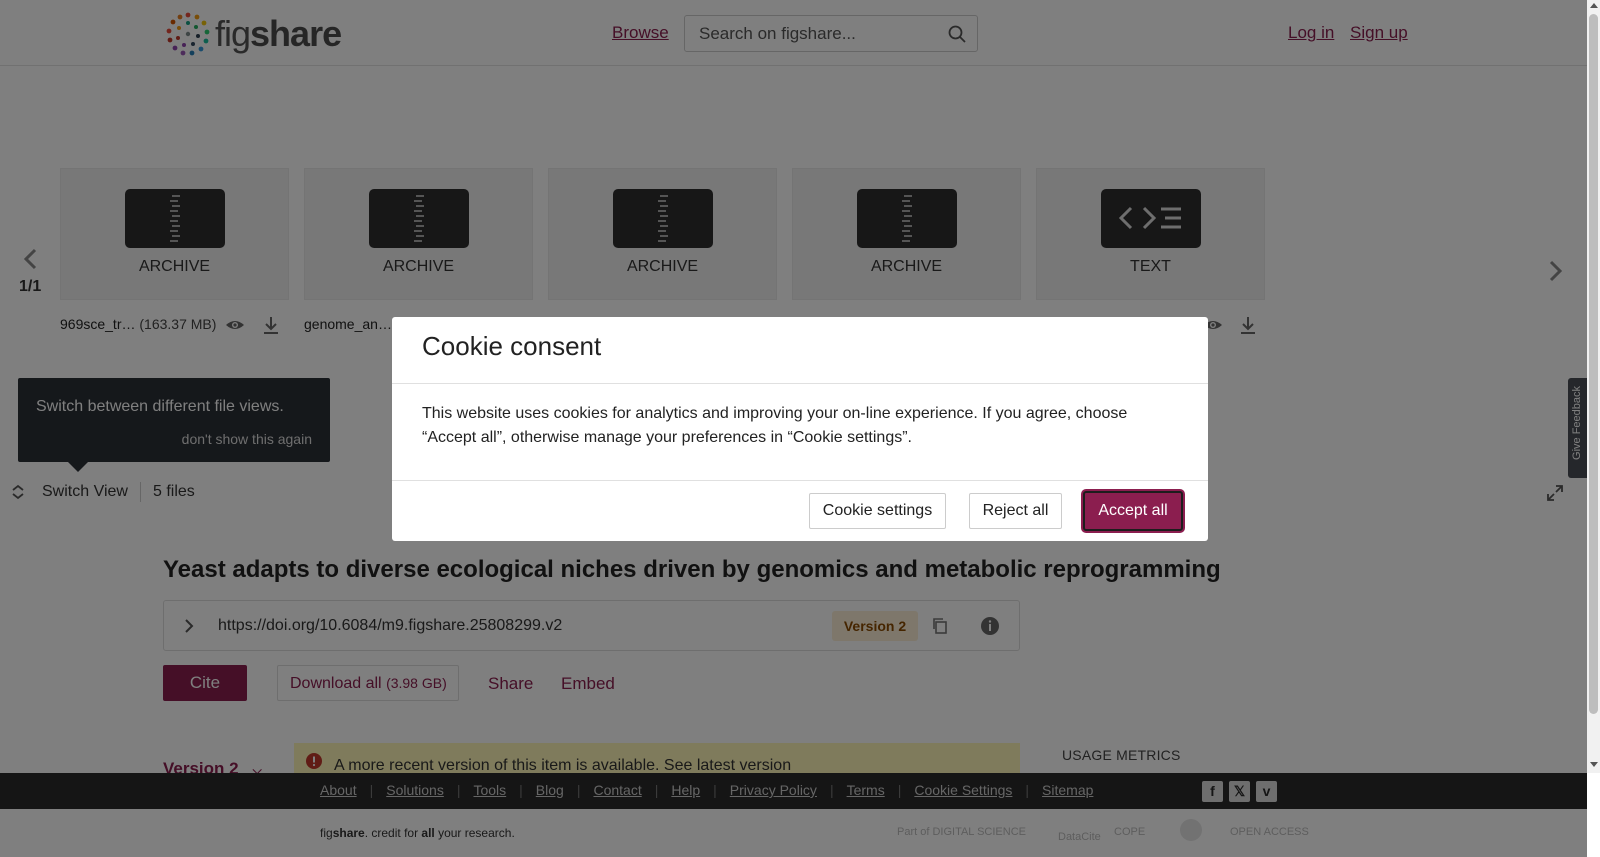 This screenshot has width=1600, height=857. What do you see at coordinates (1593, 364) in the screenshot?
I see `scroll-thumb` at bounding box center [1593, 364].